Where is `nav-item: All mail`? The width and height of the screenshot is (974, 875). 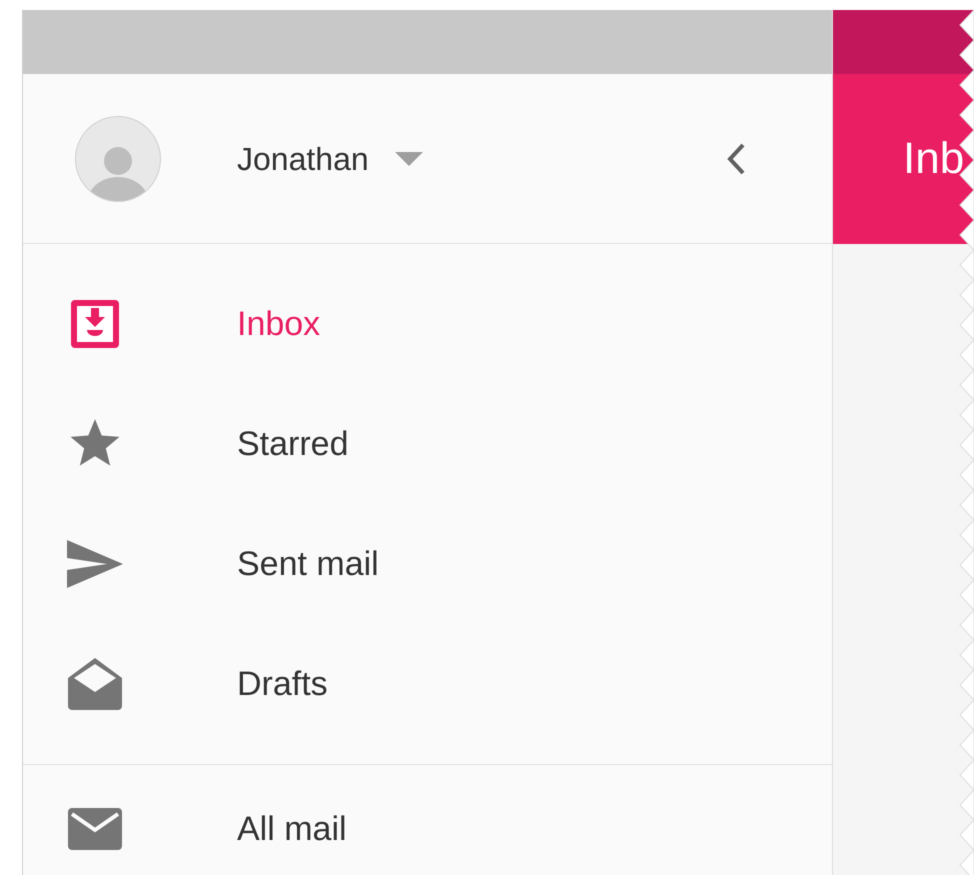 nav-item: All mail is located at coordinates (427, 822).